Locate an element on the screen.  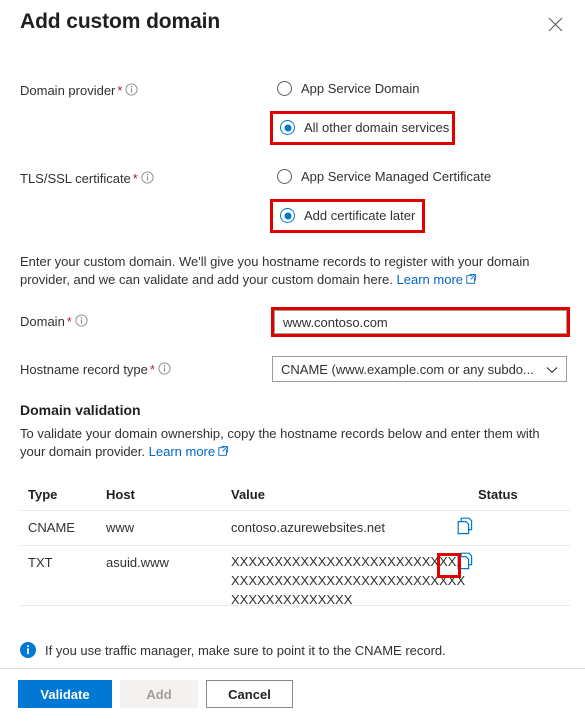
column-header-type: Type is located at coordinates (43, 494).